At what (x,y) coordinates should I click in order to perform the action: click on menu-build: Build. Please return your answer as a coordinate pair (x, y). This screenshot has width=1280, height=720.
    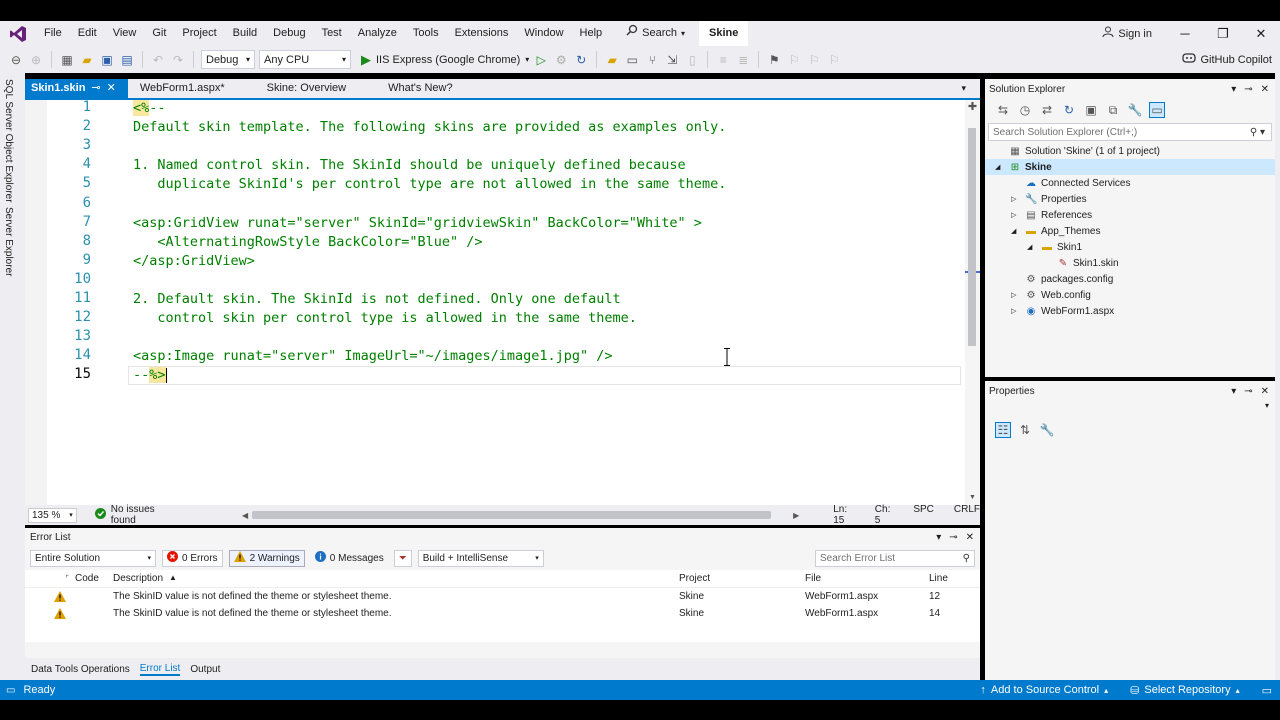
    Looking at the image, I should click on (245, 33).